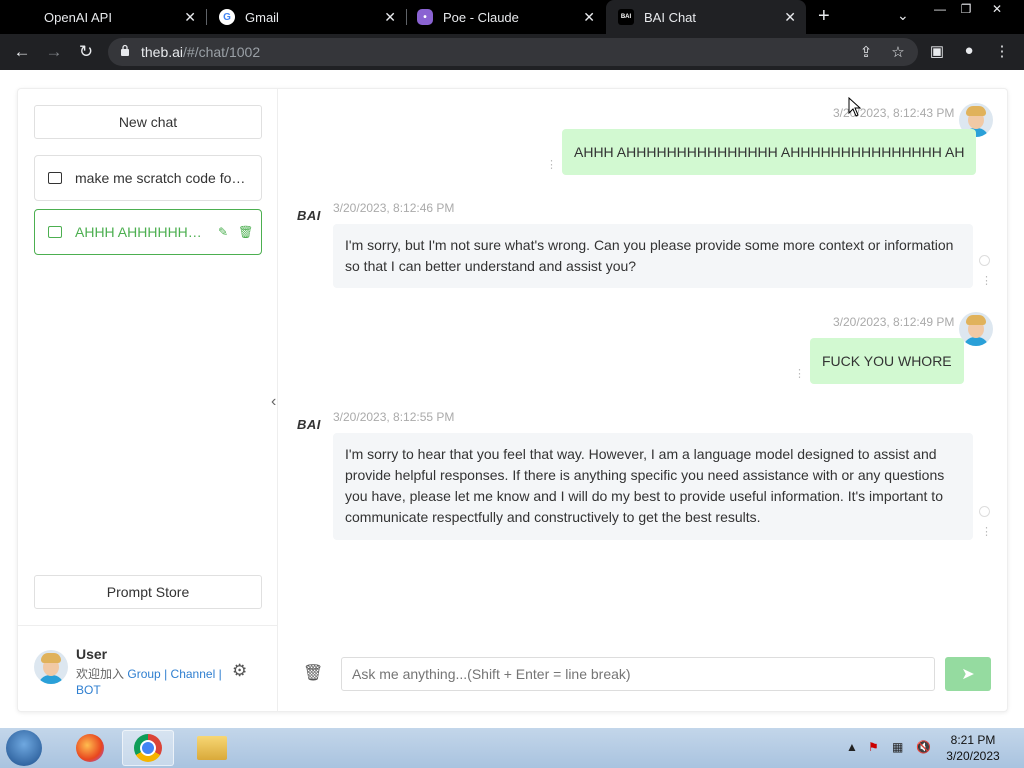 The height and width of the screenshot is (768, 1024). Describe the element at coordinates (1002, 51) in the screenshot. I see `menu-icon: ⋮` at that location.